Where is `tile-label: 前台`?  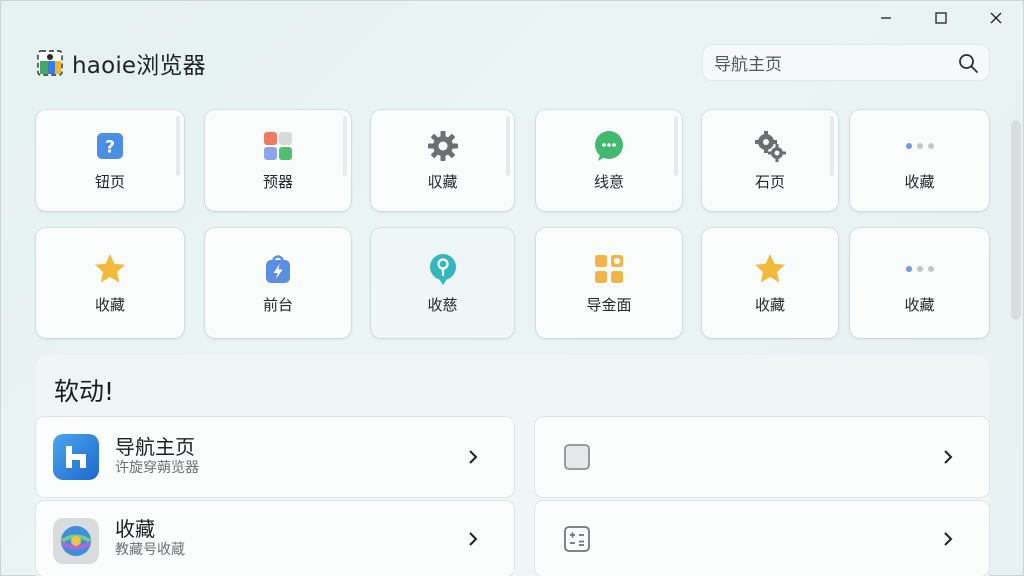
tile-label: 前台 is located at coordinates (277, 304).